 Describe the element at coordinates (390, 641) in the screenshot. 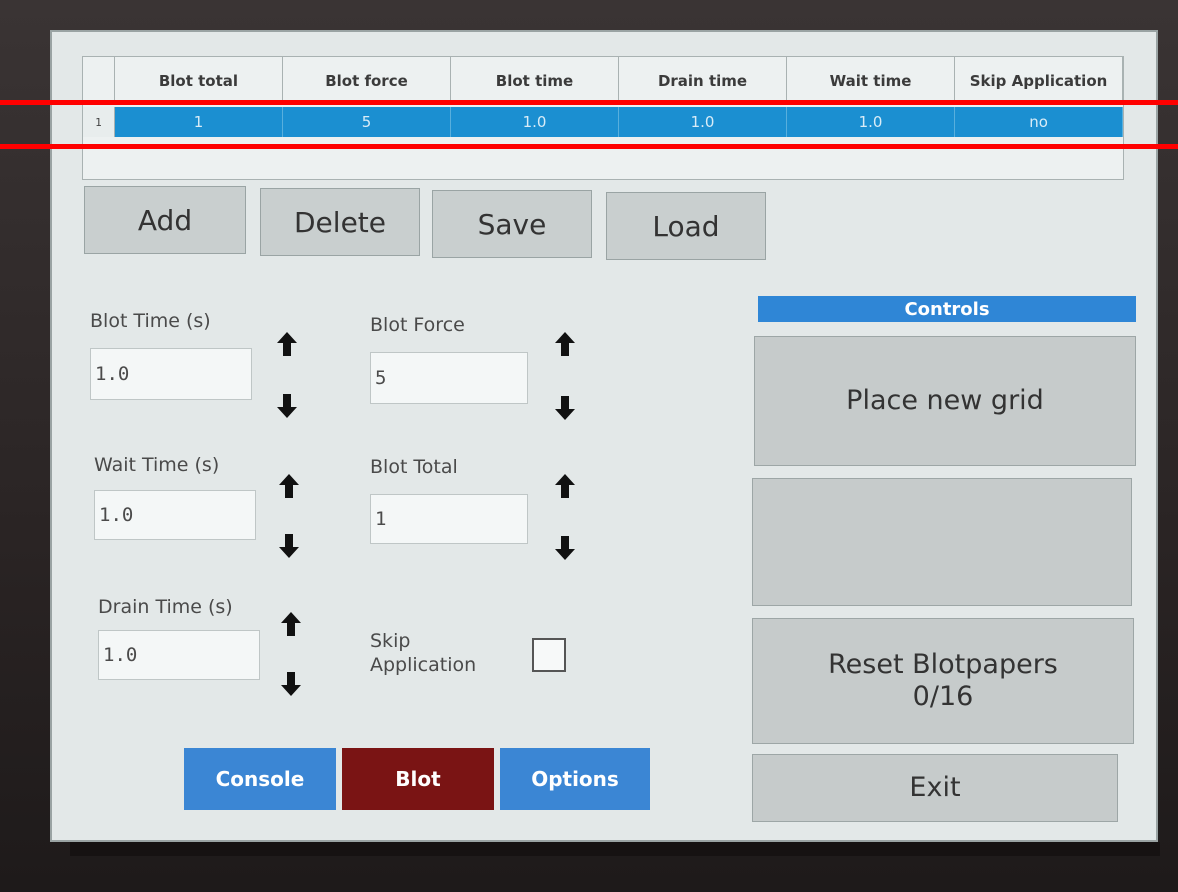

I see `skip-application-label-line1: Skip` at that location.